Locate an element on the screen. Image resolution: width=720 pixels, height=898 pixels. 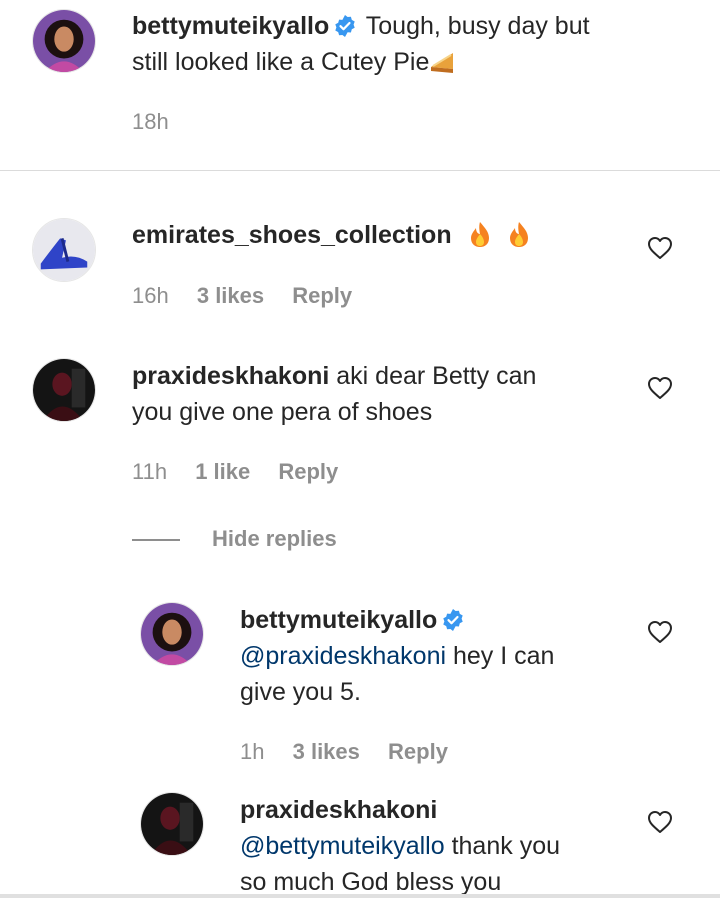
reply-line-2: so much God bless you is located at coordinates (371, 882).